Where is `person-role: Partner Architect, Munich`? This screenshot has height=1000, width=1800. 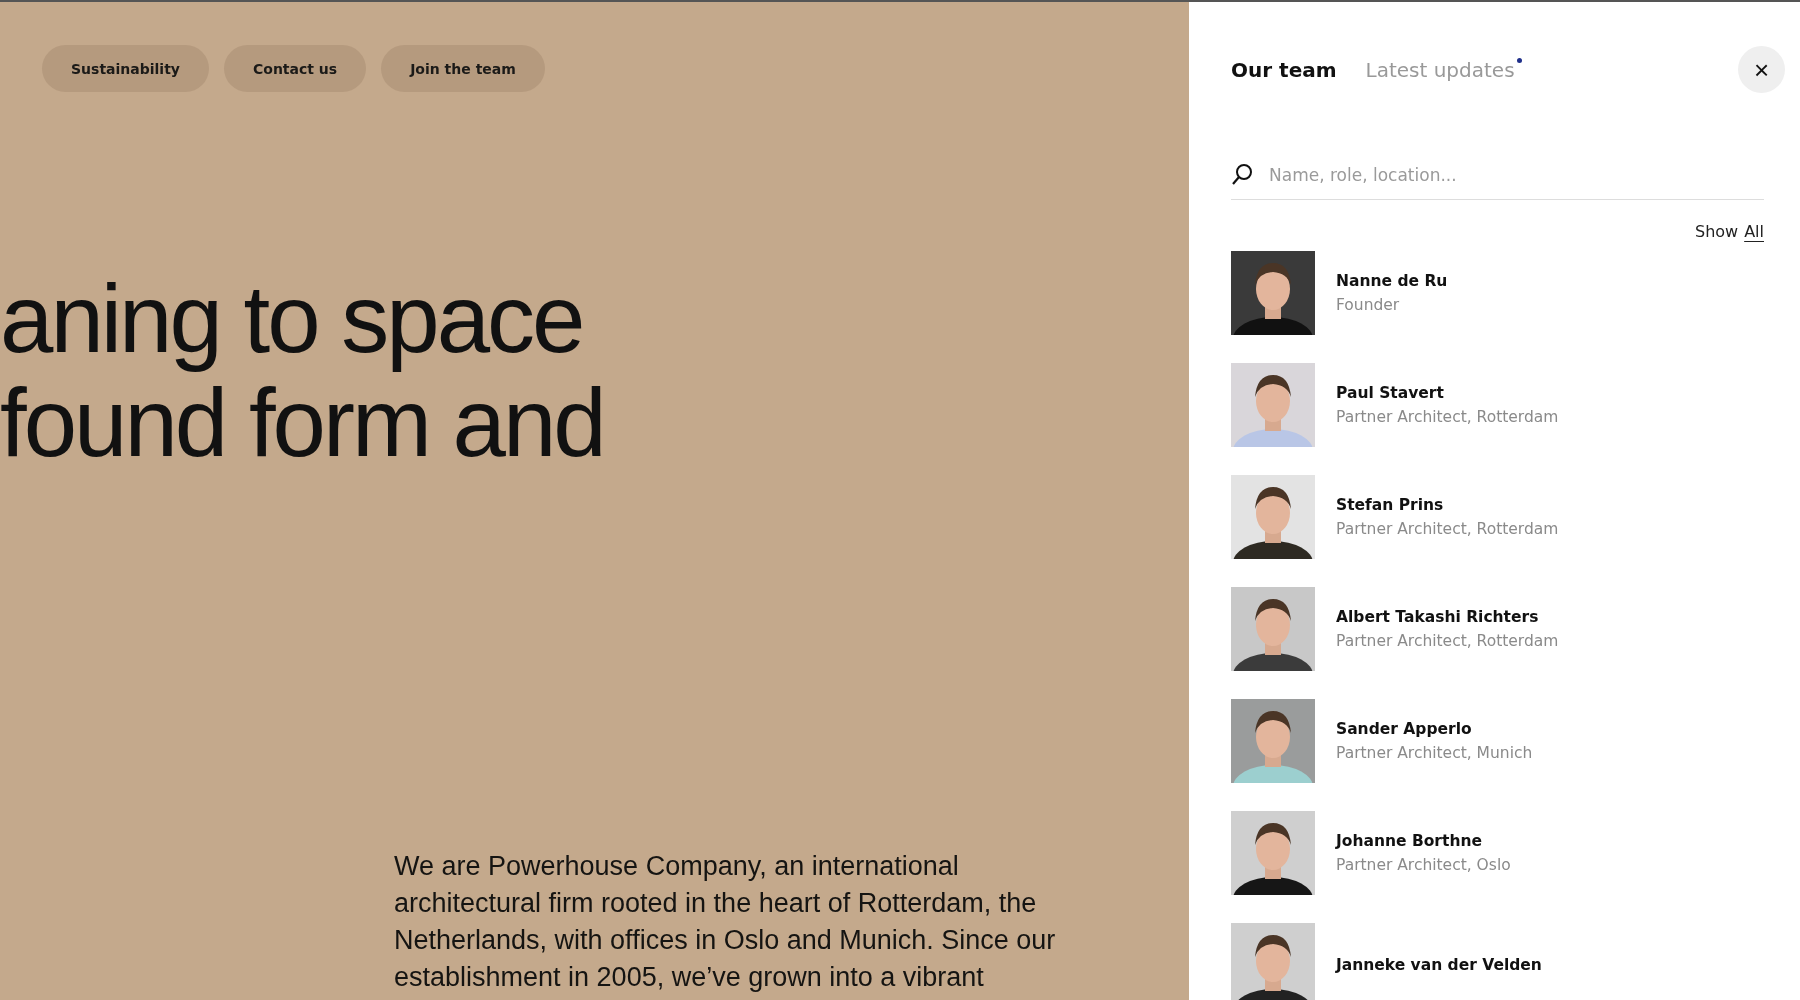 person-role: Partner Architect, Munich is located at coordinates (1434, 753).